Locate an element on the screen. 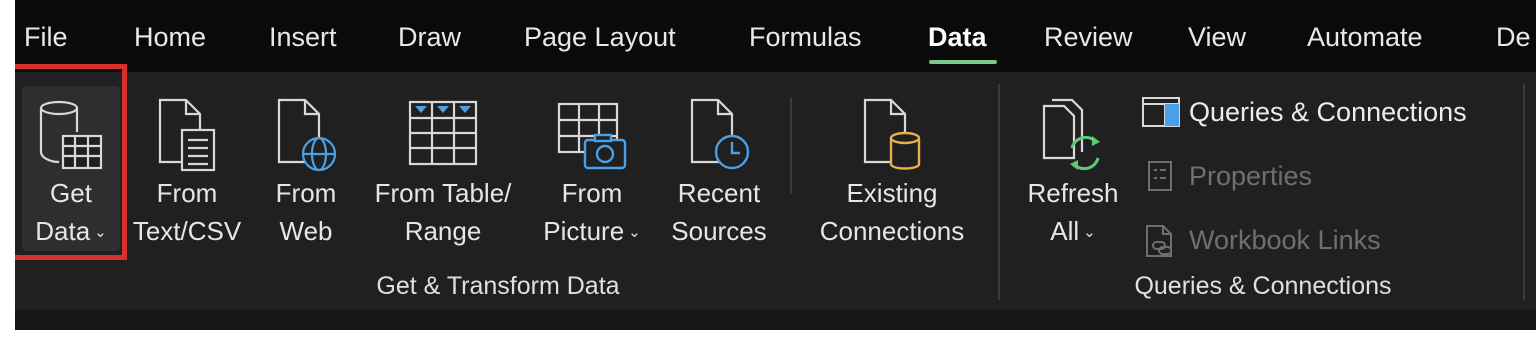 The image size is (1536, 337). get-data-button: Get Data ⌄ is located at coordinates (71, 168).